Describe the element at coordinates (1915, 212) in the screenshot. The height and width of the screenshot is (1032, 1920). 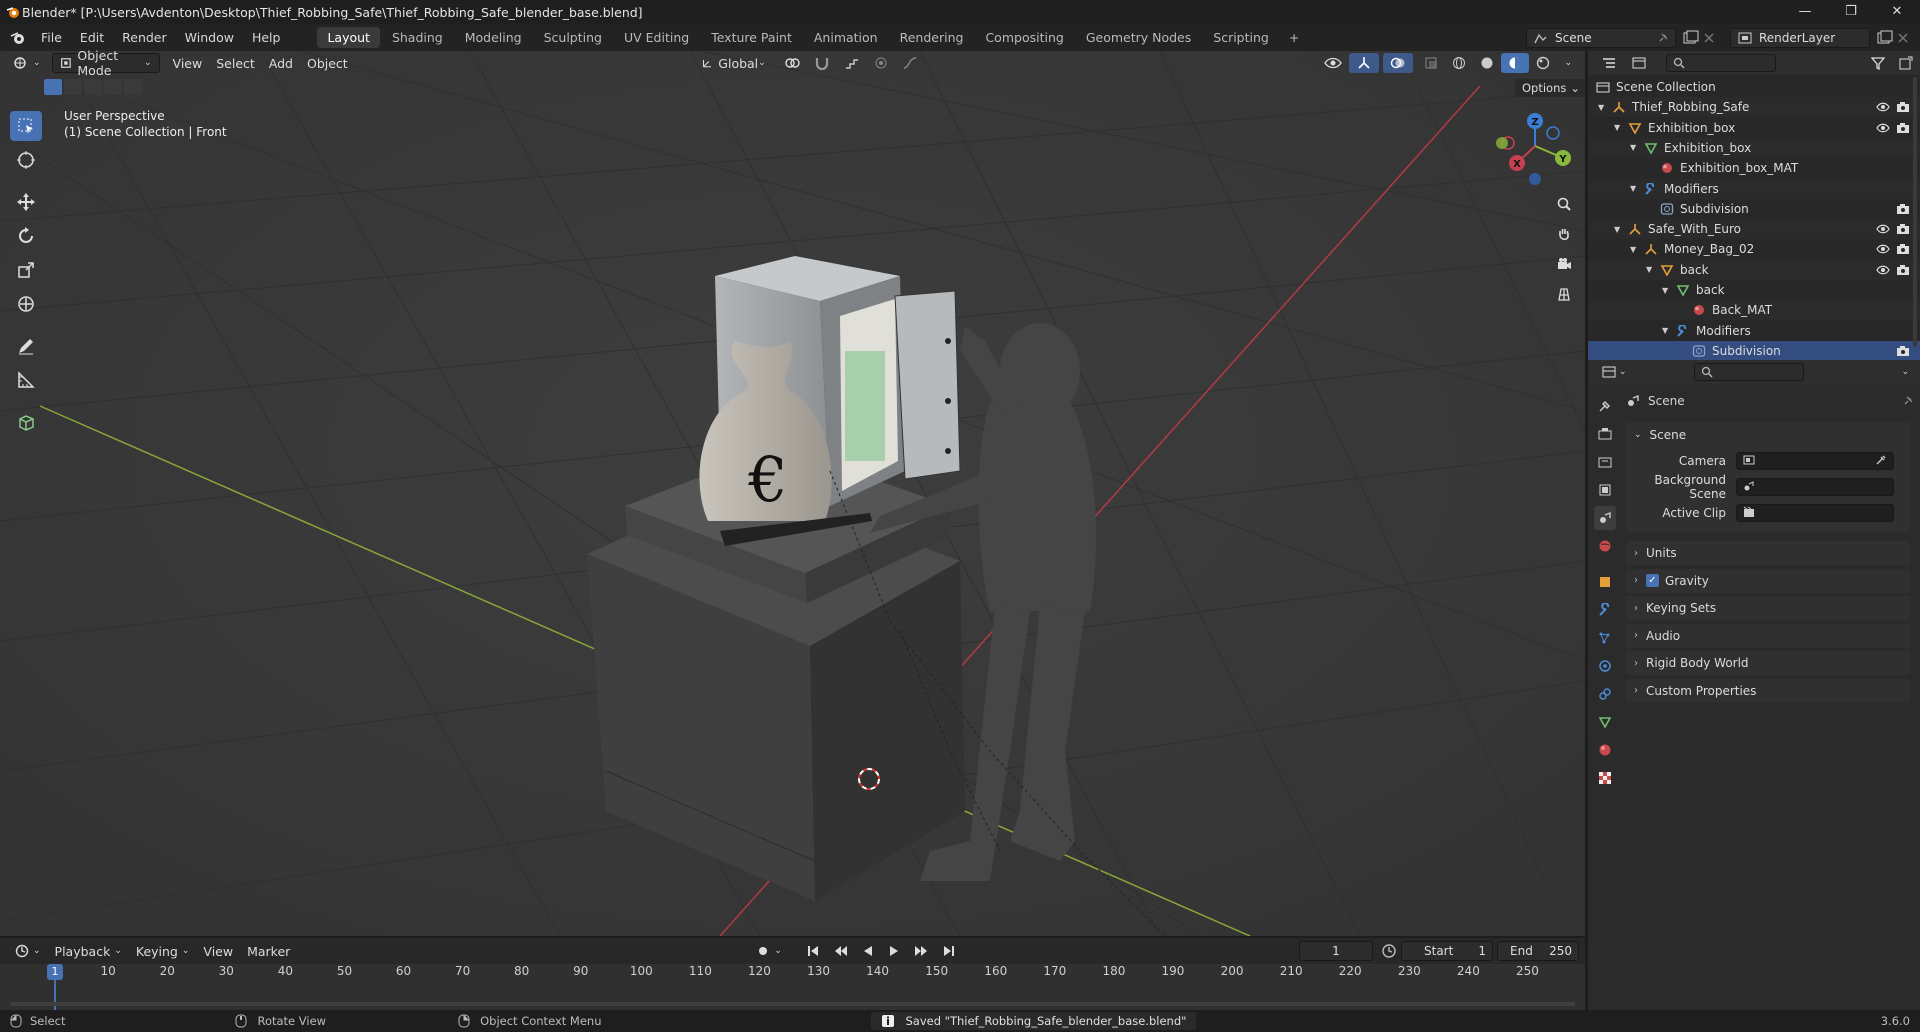
I see `outliner-scrollbar` at that location.